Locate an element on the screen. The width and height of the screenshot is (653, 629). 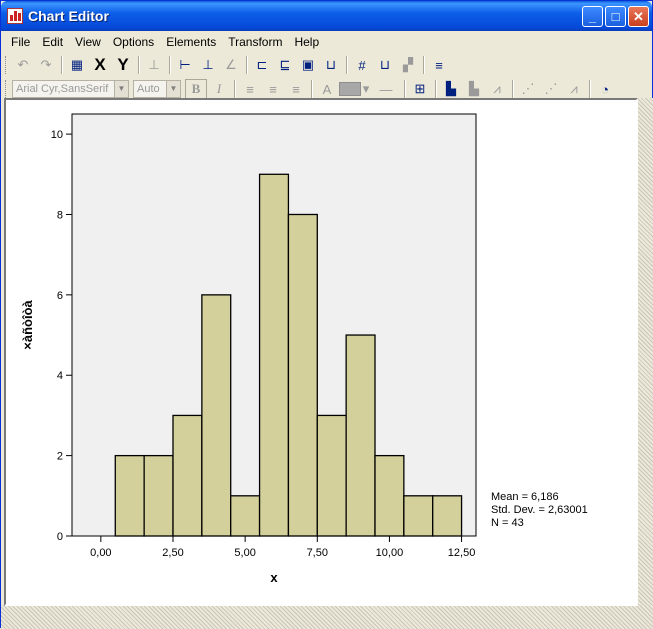
stats-std-dev: Std. Dev. = 2,63001 is located at coordinates (539, 510).